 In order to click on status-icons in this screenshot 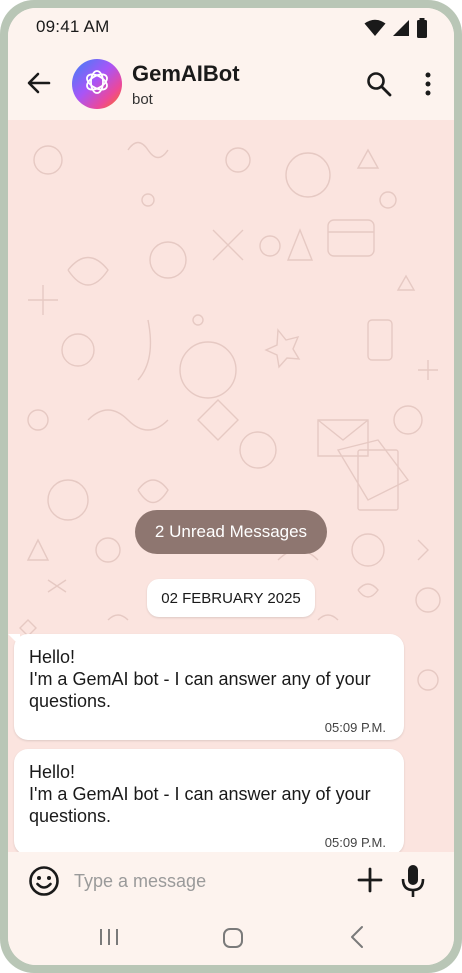, I will do `click(396, 30)`.